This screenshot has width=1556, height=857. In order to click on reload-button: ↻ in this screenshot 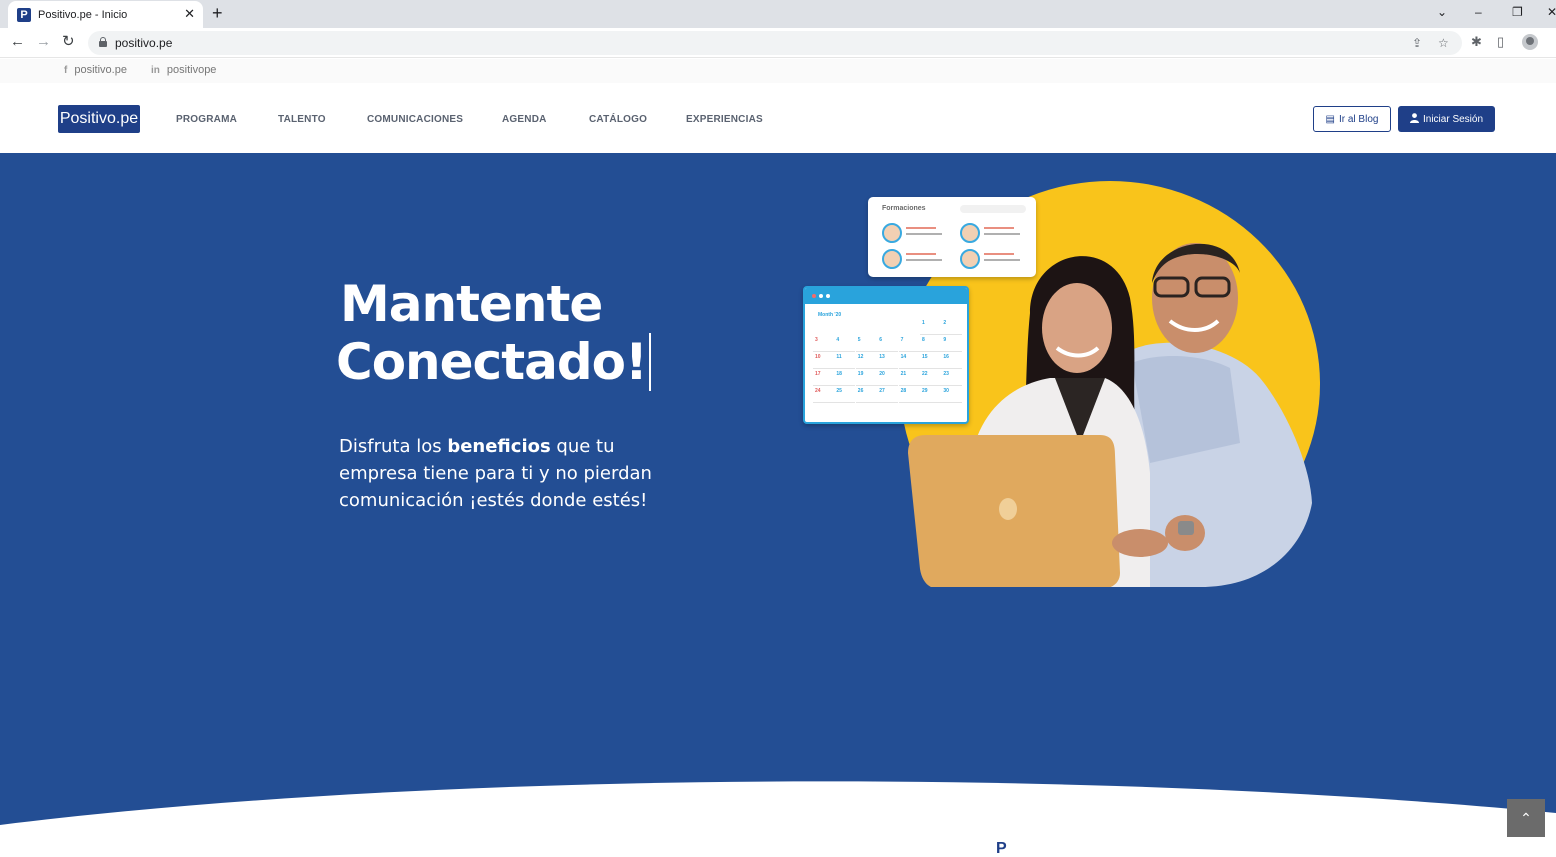, I will do `click(68, 42)`.